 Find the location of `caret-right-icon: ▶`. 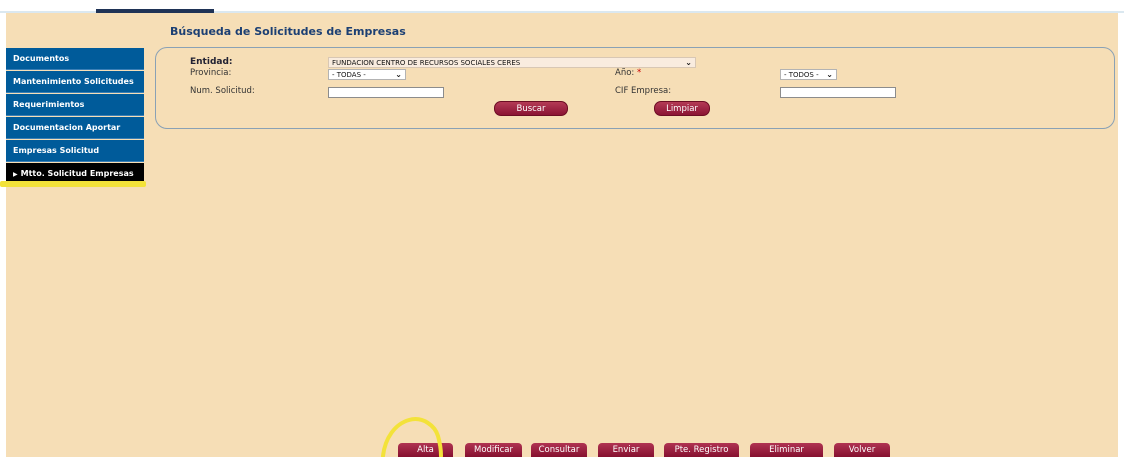

caret-right-icon: ▶ is located at coordinates (15, 174).